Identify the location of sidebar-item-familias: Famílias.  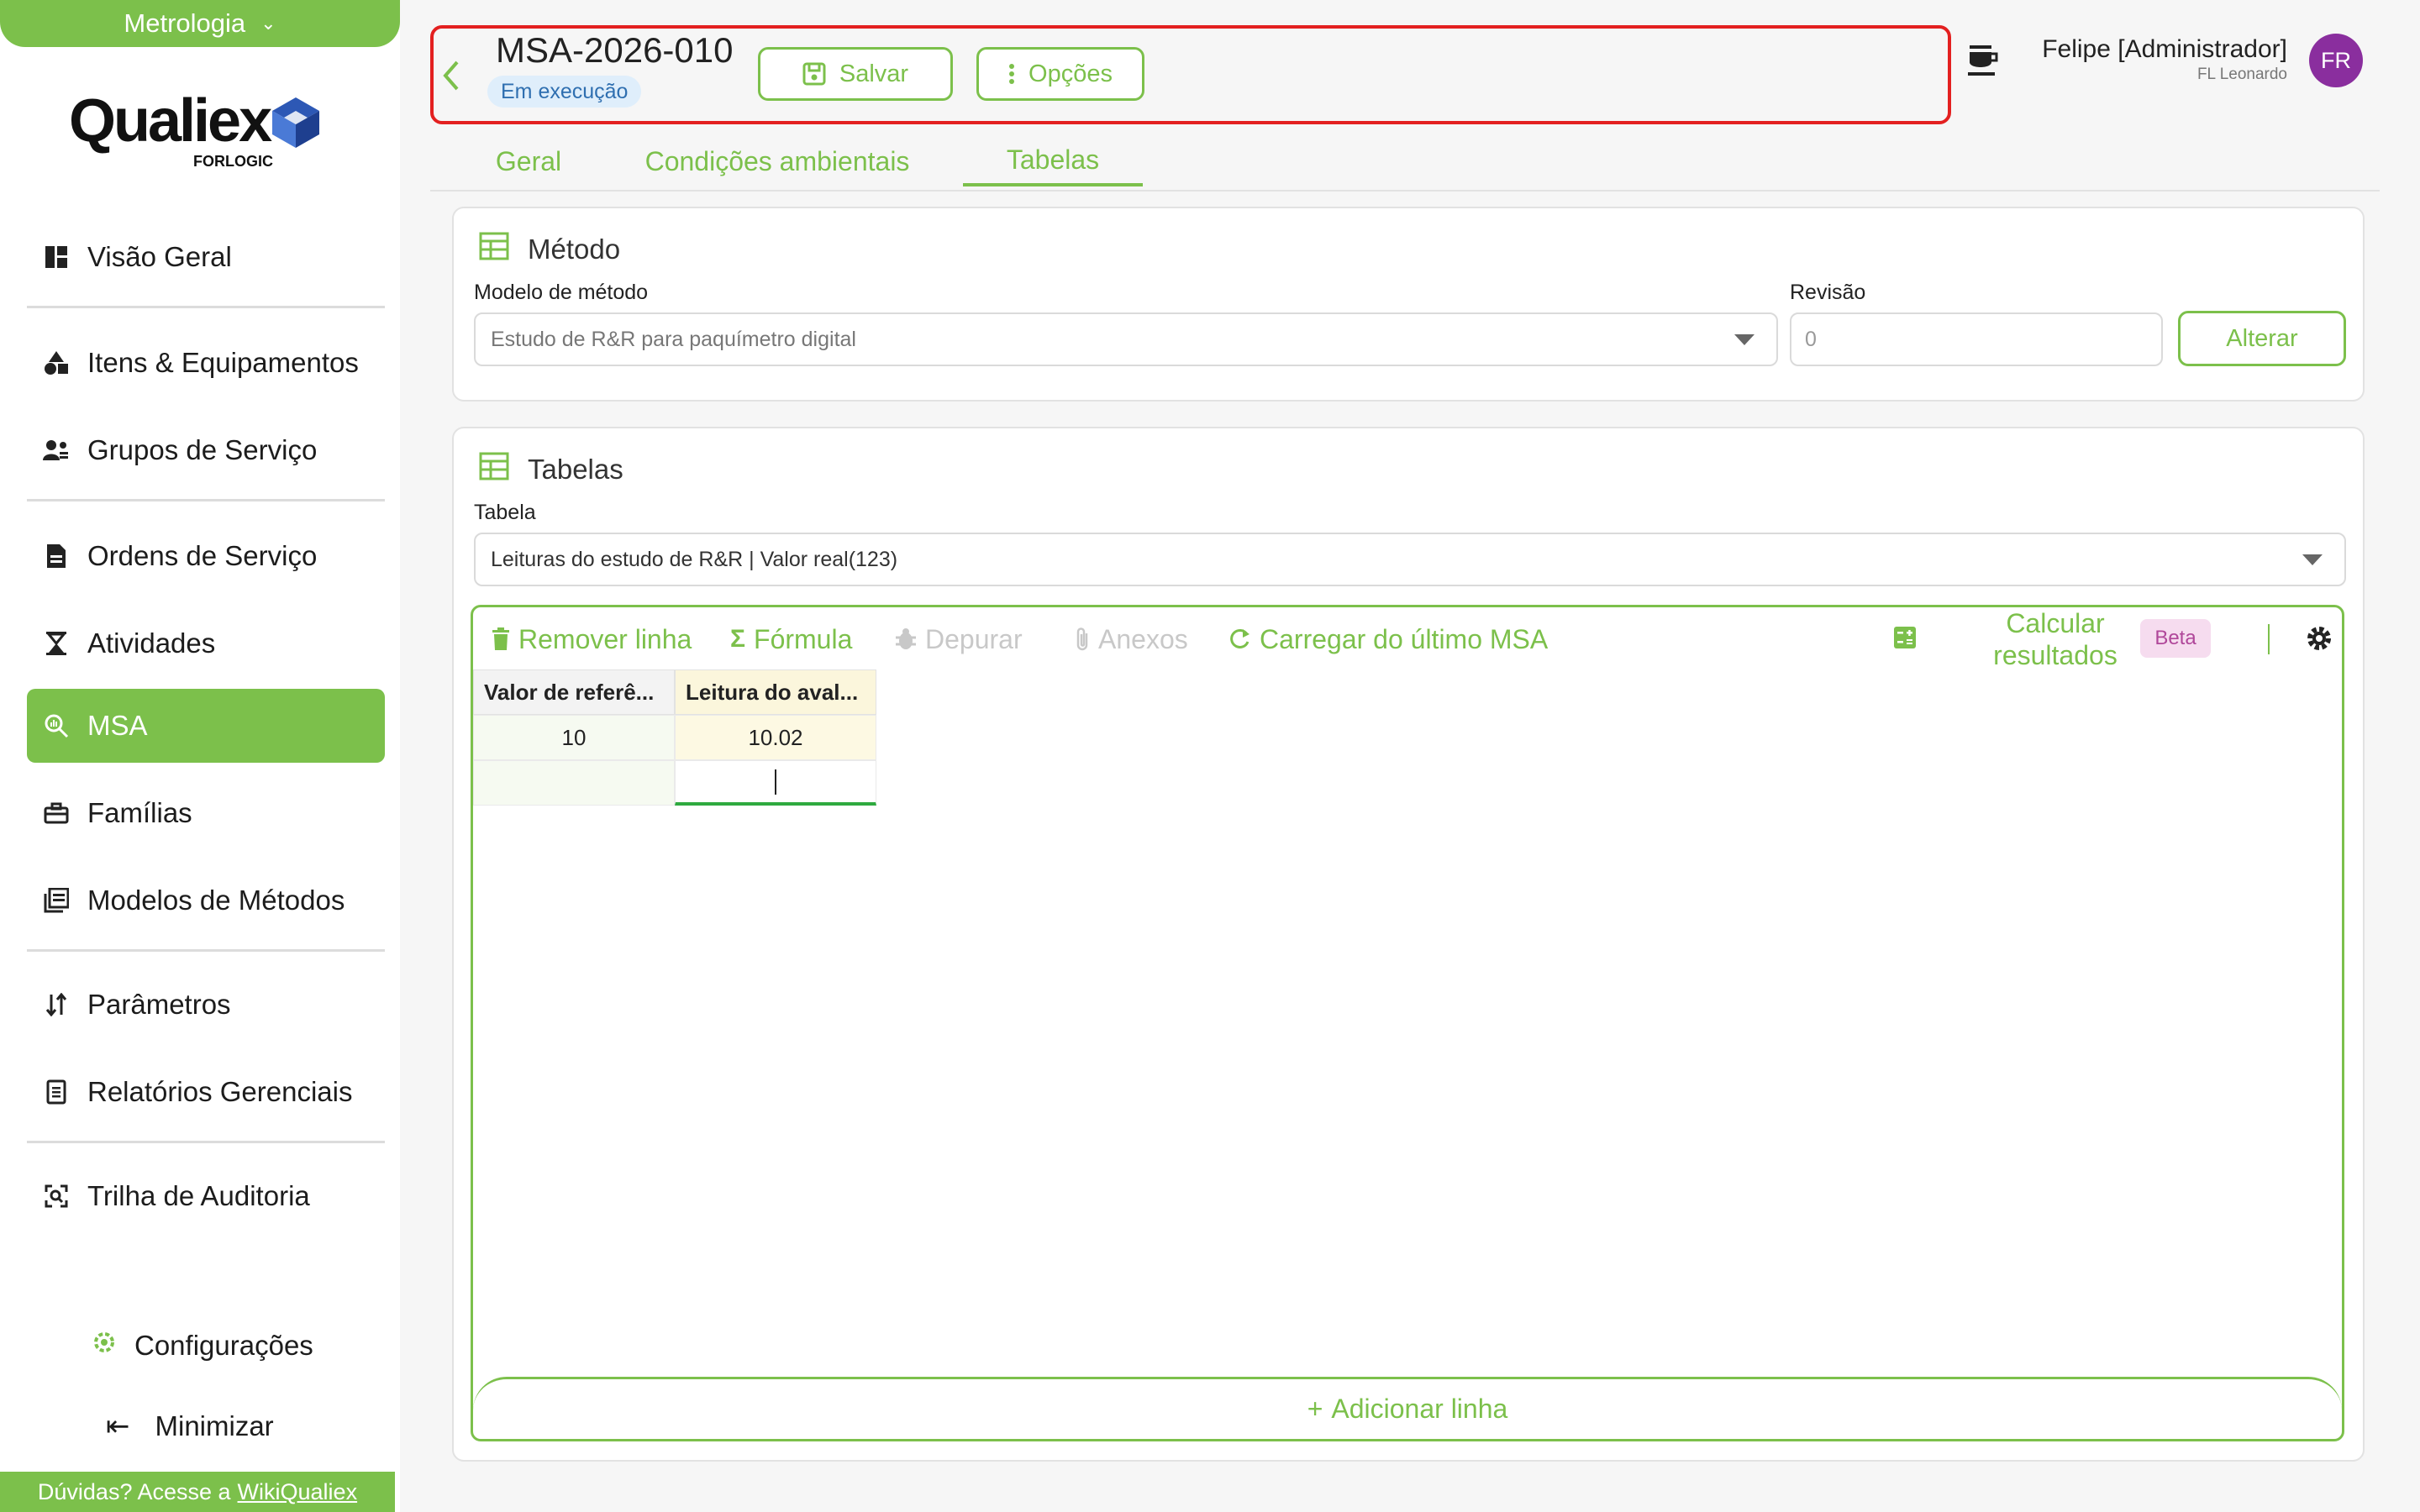
(206, 813).